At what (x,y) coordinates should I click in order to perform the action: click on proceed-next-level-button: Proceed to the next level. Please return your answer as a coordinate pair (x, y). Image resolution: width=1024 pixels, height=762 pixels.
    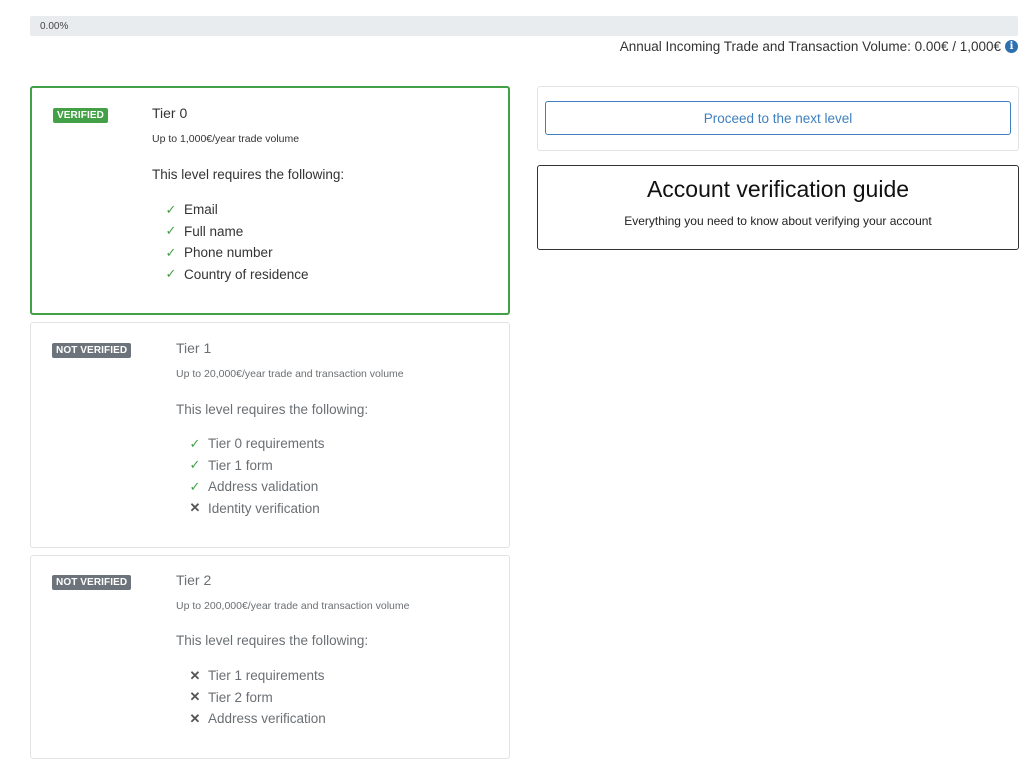
    Looking at the image, I should click on (778, 118).